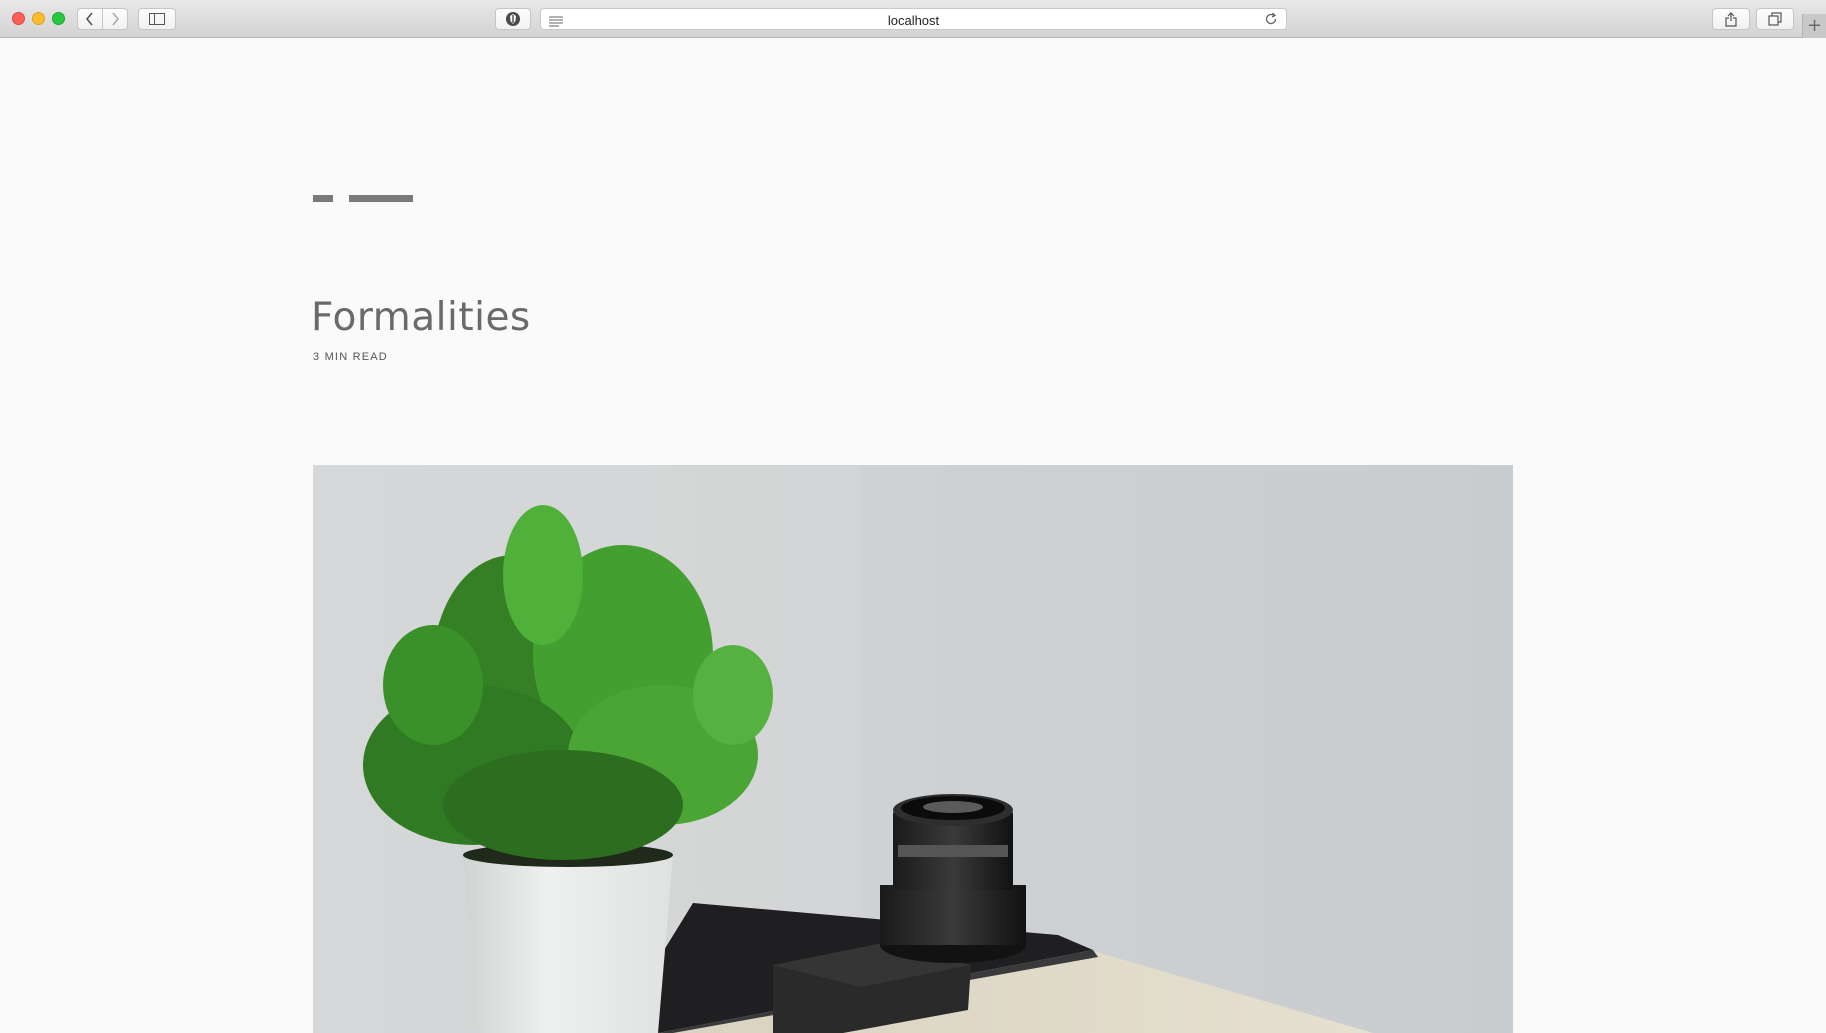 This screenshot has height=1033, width=1826. I want to click on reload-icon, so click(1271, 21).